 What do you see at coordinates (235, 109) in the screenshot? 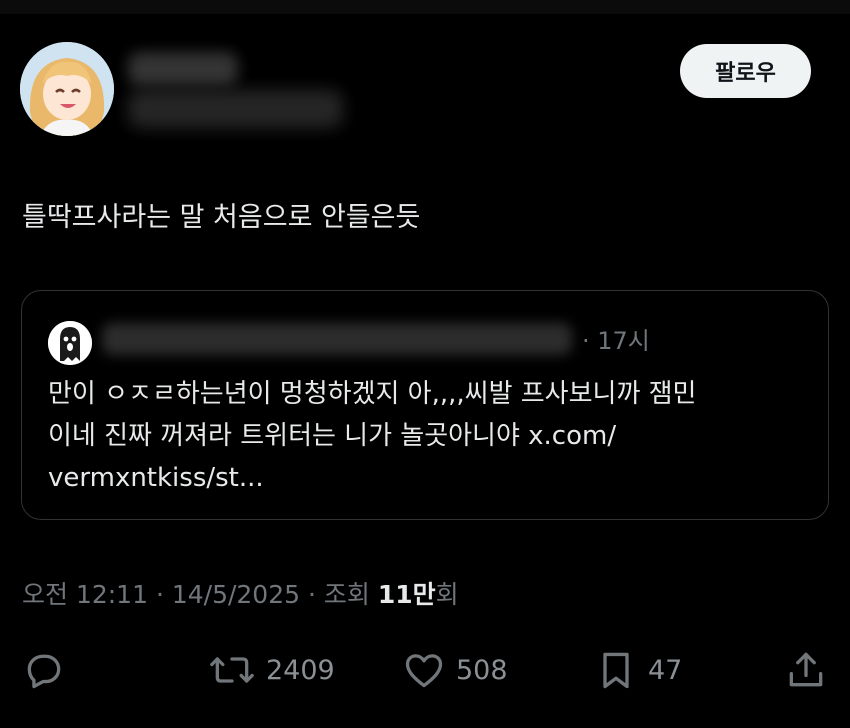
I see `author-handle-redacted` at bounding box center [235, 109].